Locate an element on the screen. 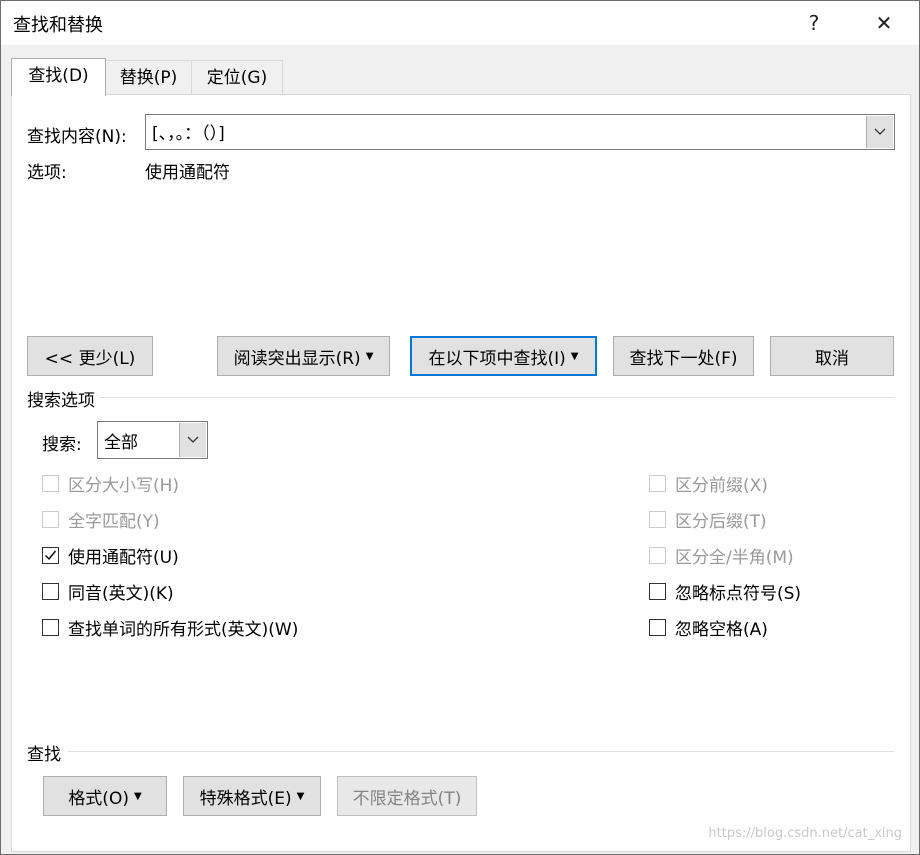 This screenshot has width=920, height=855. match-suffix-label: 区分后缀(T) is located at coordinates (721, 522).